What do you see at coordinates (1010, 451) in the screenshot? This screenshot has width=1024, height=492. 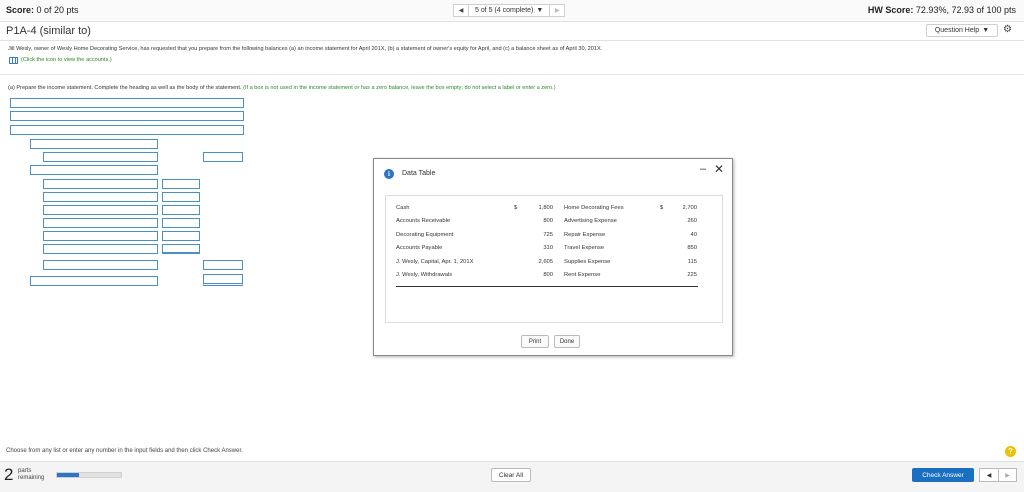 I see `help-icon: ?` at bounding box center [1010, 451].